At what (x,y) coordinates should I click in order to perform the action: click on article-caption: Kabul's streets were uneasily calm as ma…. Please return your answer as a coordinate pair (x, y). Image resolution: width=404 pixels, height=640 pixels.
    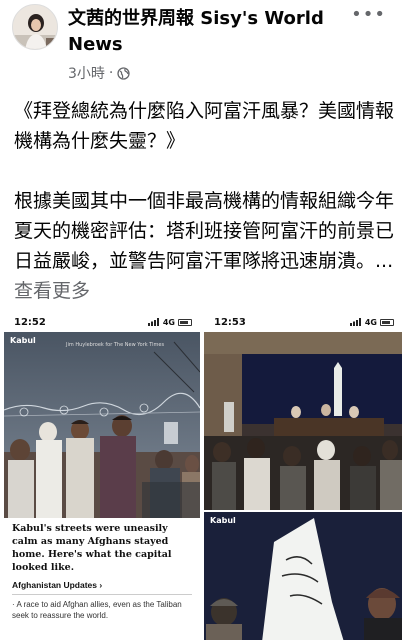
    Looking at the image, I should click on (102, 569).